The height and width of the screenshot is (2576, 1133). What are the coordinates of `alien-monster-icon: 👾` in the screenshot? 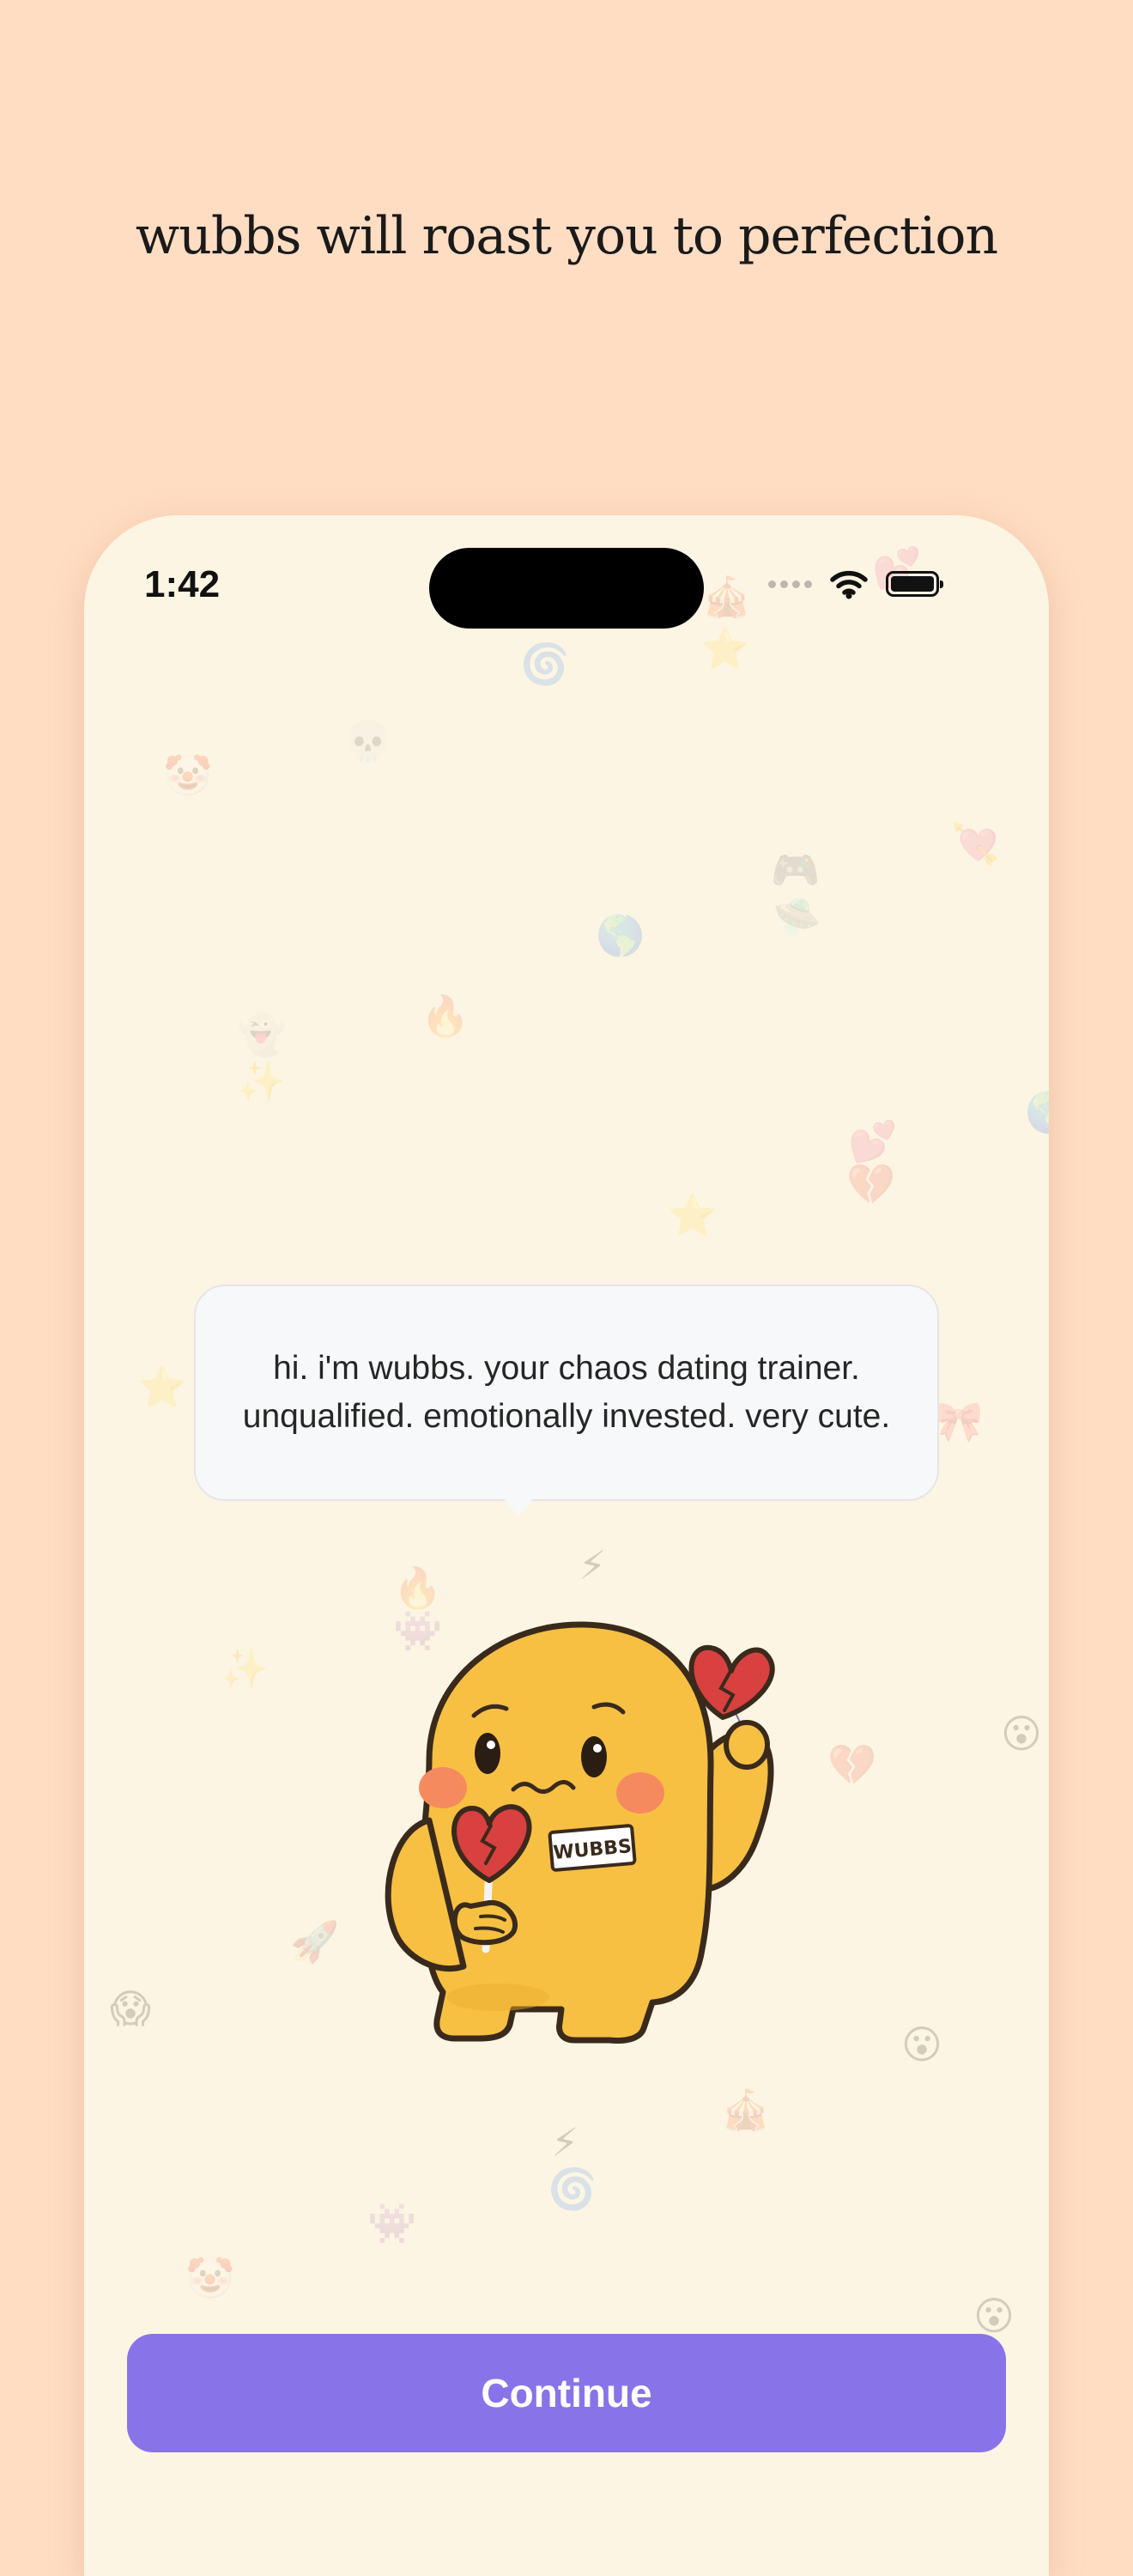 It's located at (392, 2223).